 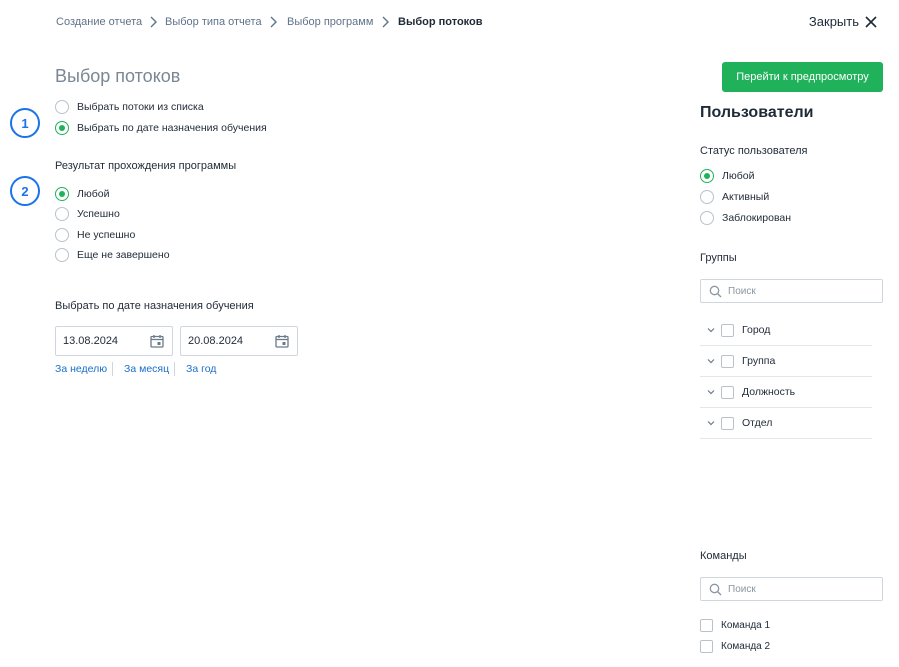 I want to click on close-label: Закрыть, so click(x=833, y=21).